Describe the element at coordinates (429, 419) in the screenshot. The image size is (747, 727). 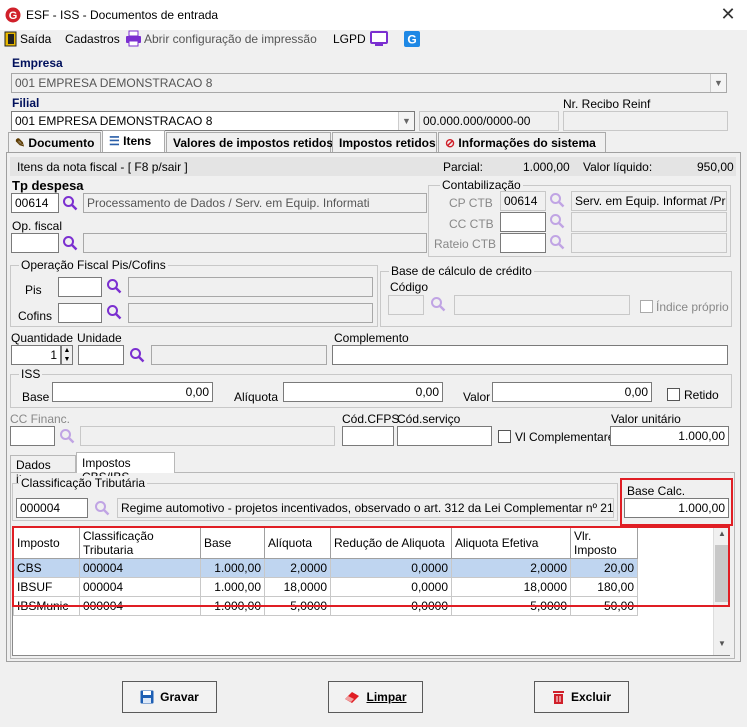
I see `cod-servico-label: Cód.serviço` at that location.